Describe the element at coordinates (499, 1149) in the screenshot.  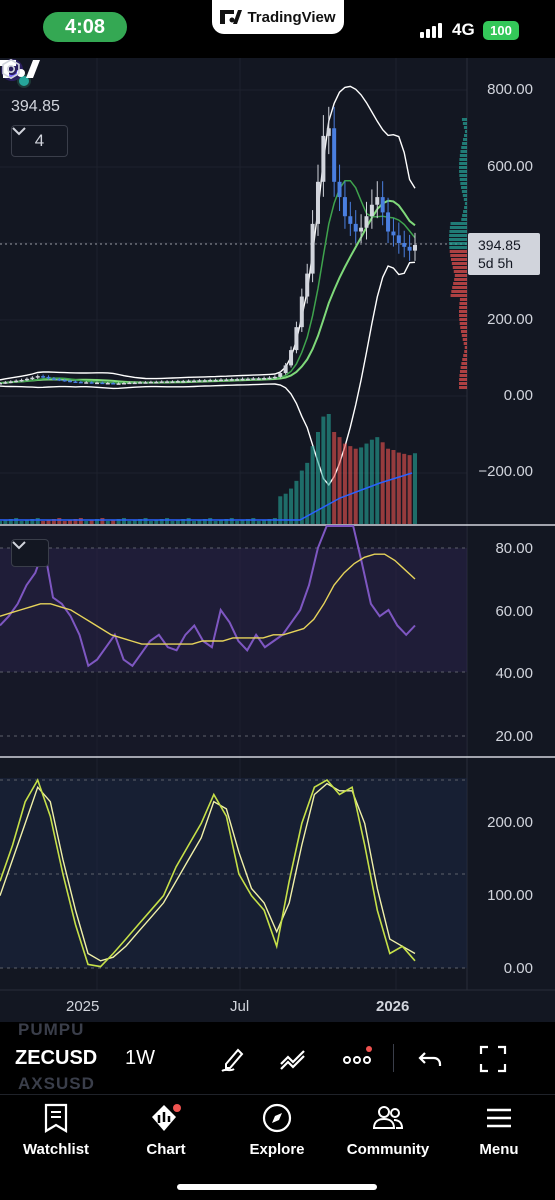
I see `tab-label: Menu` at that location.